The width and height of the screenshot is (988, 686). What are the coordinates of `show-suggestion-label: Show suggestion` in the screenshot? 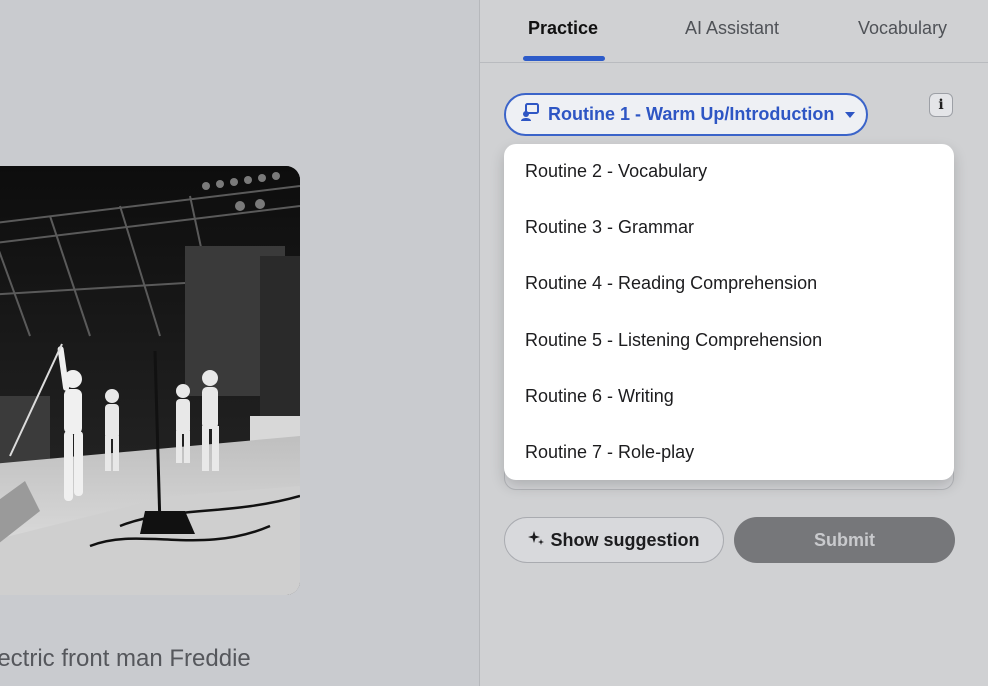 It's located at (625, 539).